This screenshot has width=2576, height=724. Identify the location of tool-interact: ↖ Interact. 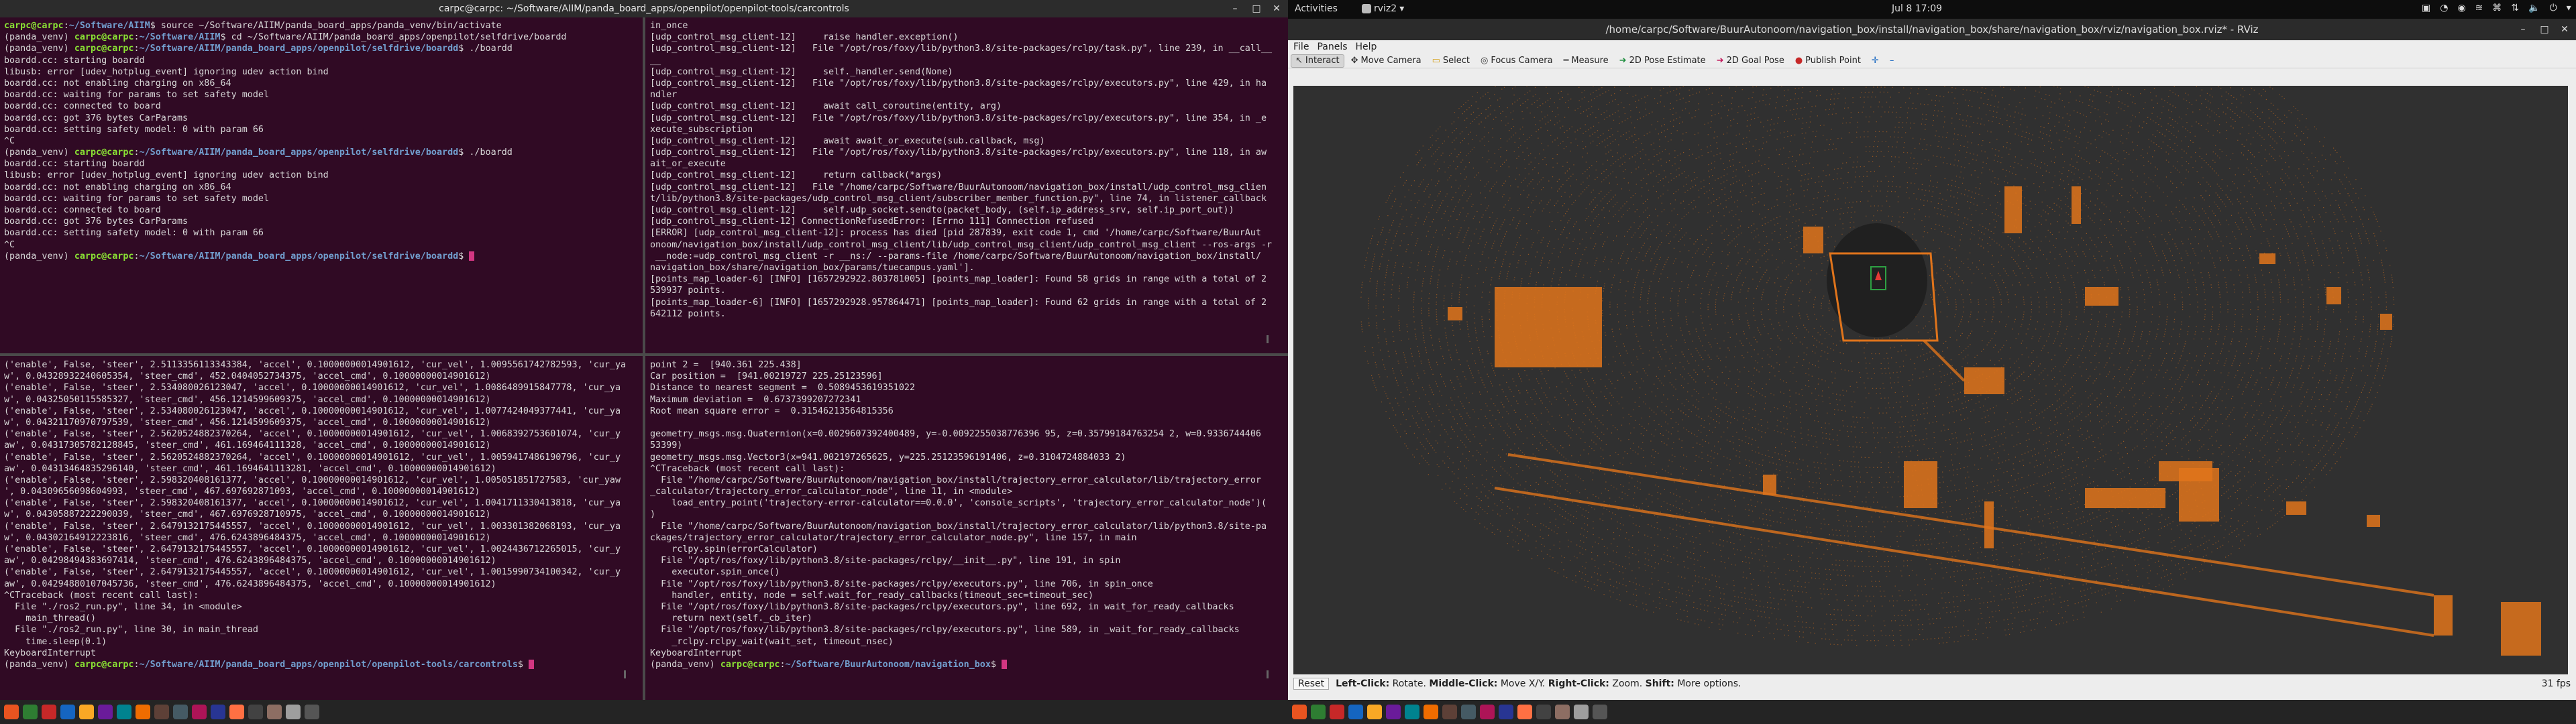
(1317, 61).